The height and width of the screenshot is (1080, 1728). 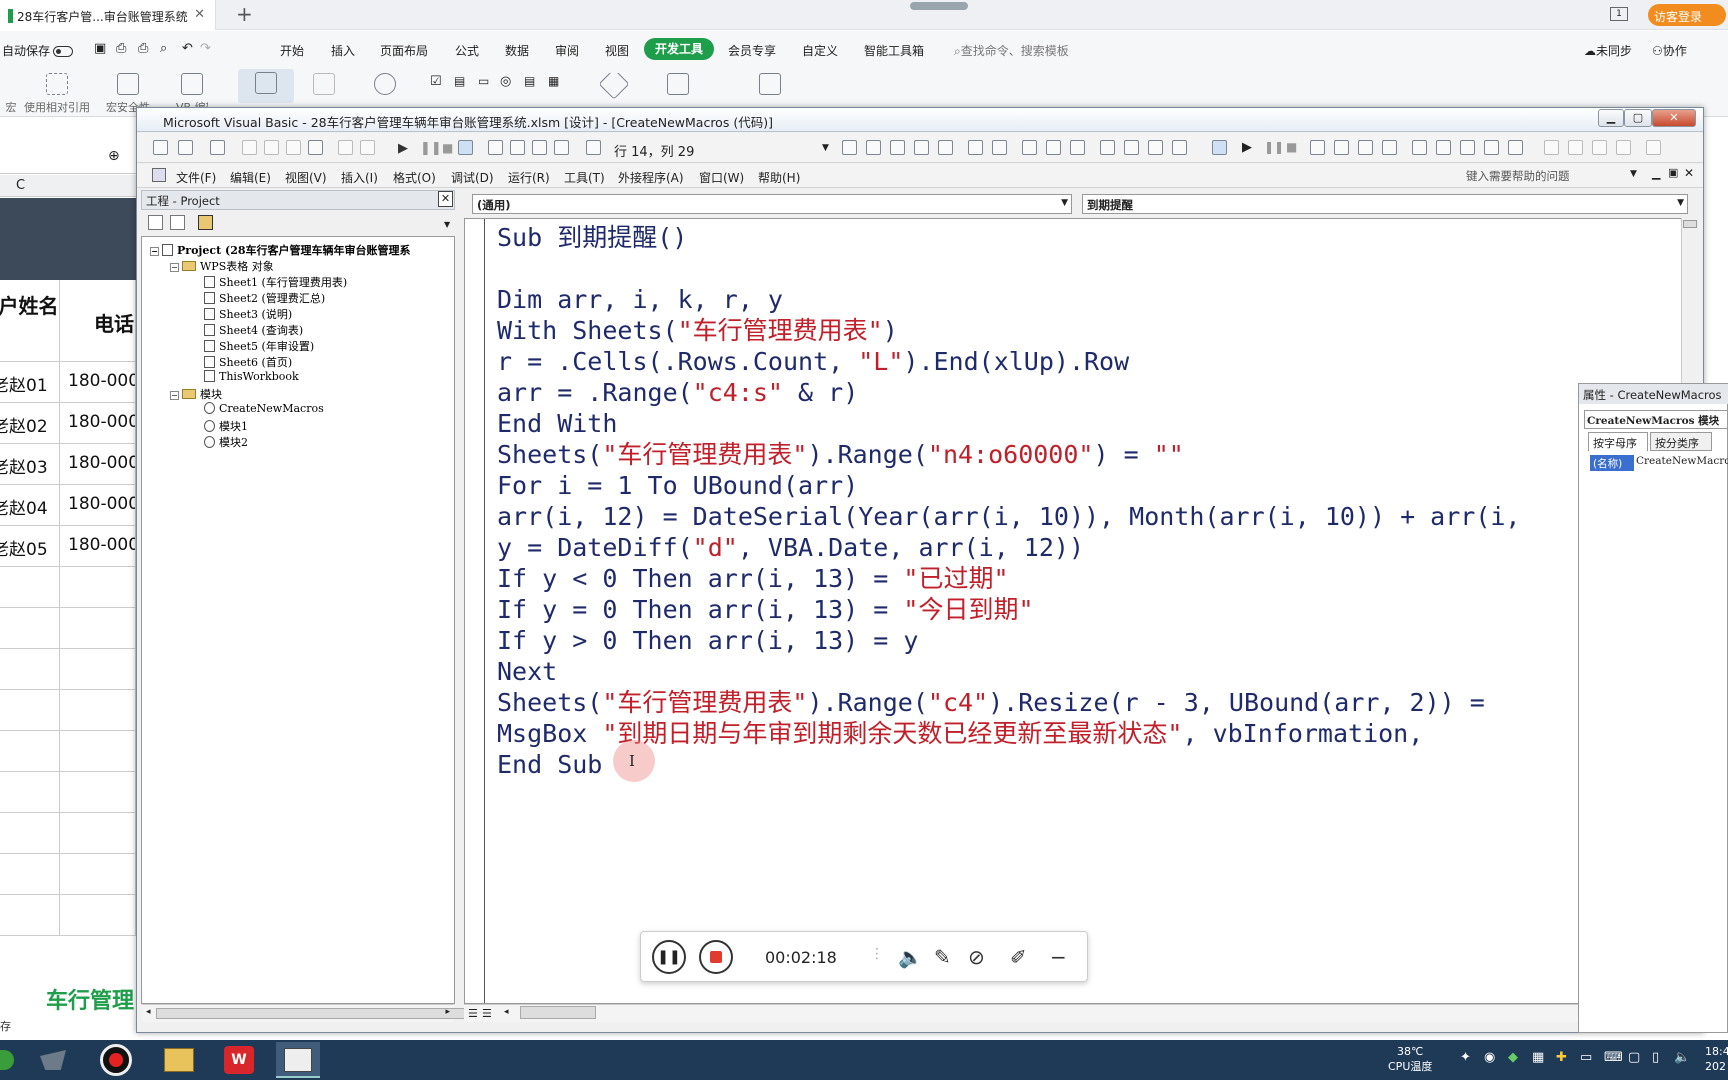 What do you see at coordinates (975, 147) in the screenshot?
I see `indent-icon` at bounding box center [975, 147].